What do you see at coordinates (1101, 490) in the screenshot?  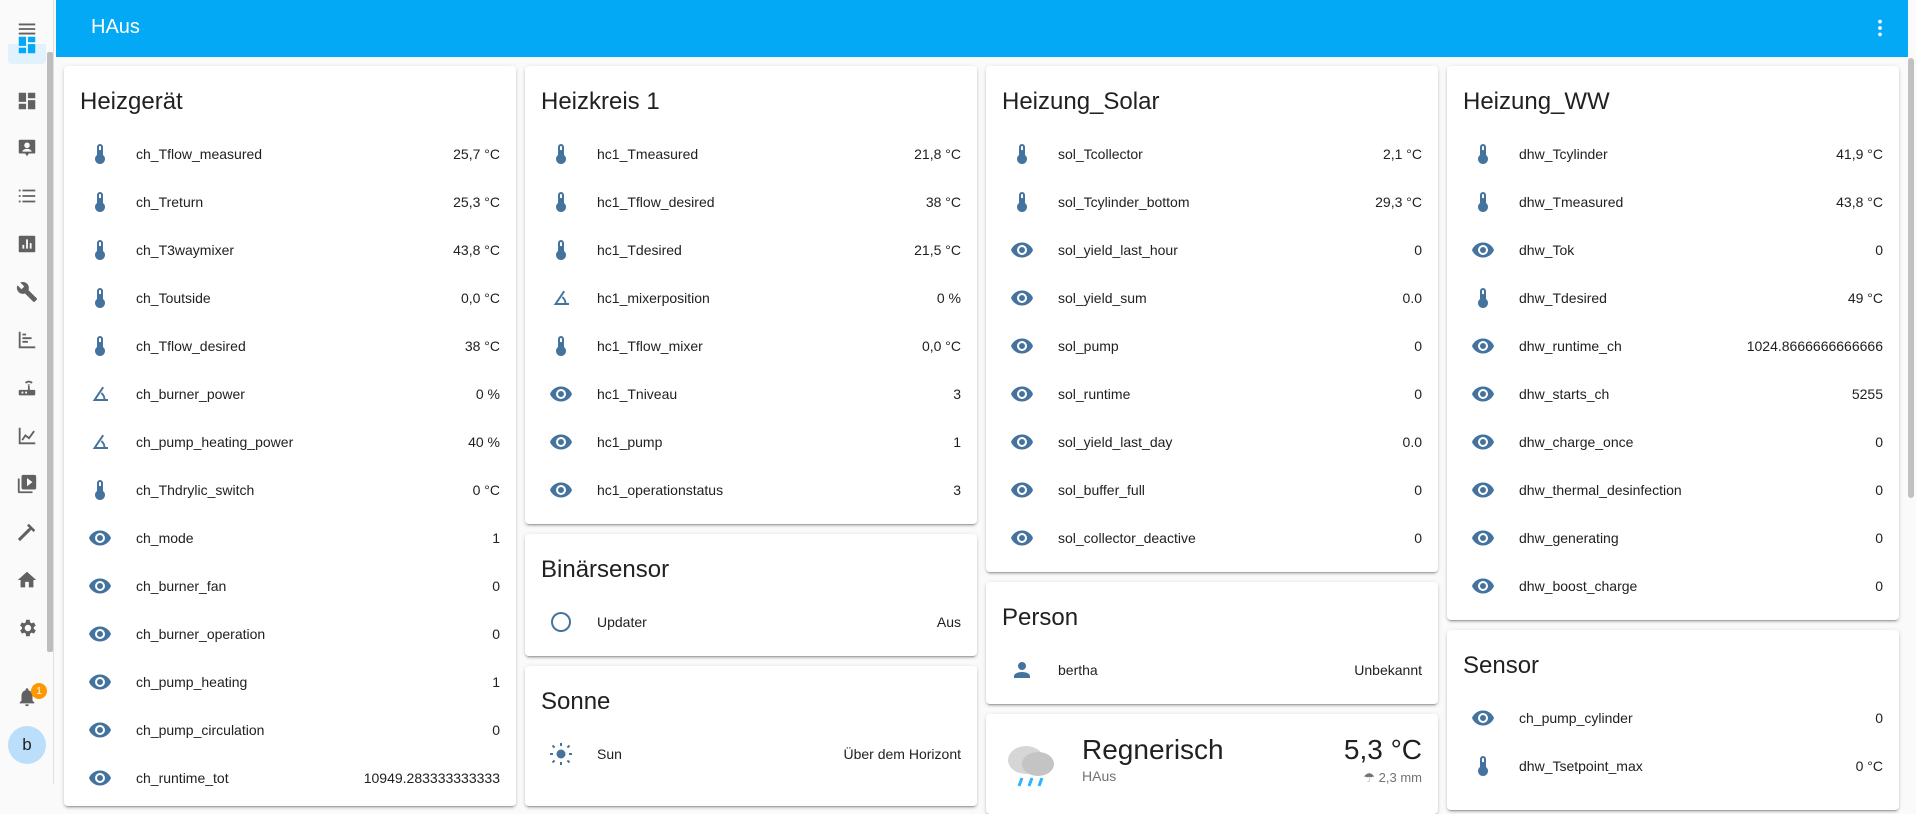 I see `entity-name: sol_buffer_full` at bounding box center [1101, 490].